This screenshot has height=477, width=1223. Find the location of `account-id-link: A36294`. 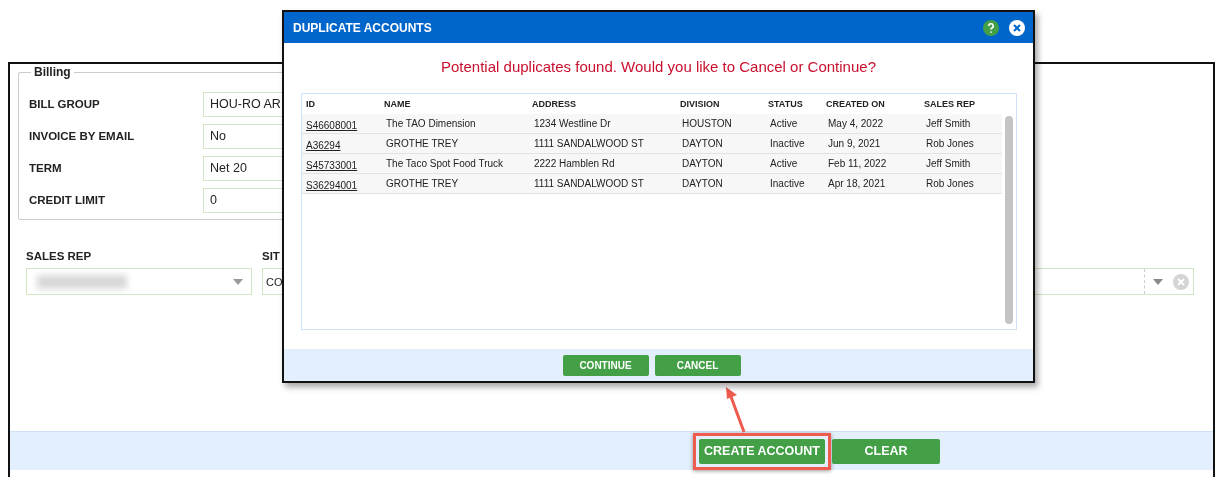

account-id-link: A36294 is located at coordinates (323, 145).